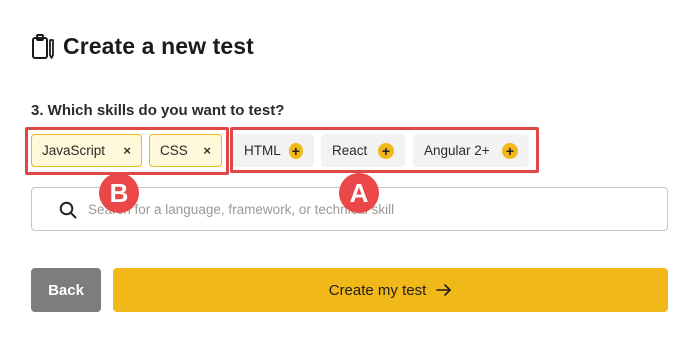 This screenshot has height=344, width=700. I want to click on page-header: Create a new test, so click(142, 46).